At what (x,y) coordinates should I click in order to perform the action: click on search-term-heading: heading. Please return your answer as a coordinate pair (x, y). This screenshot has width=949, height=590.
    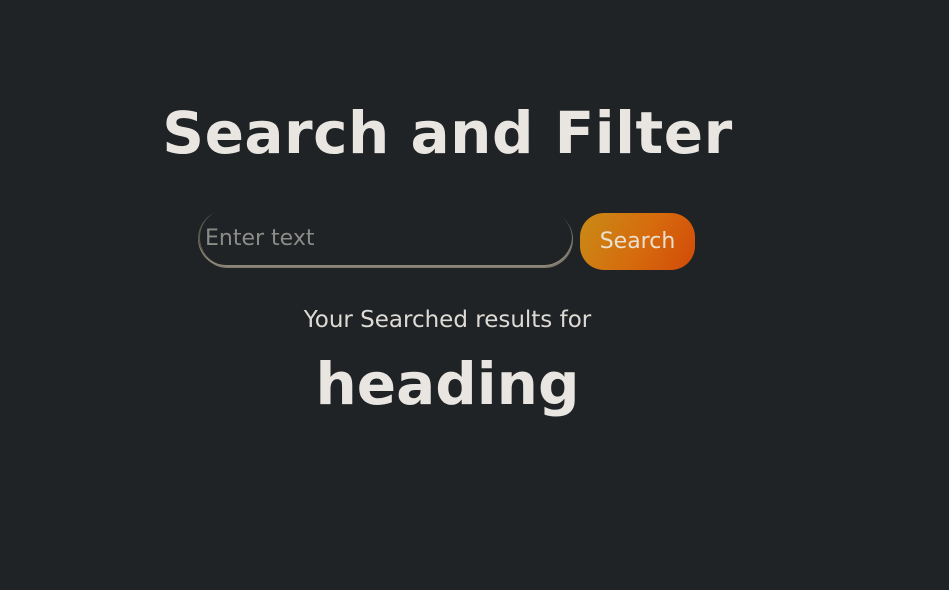
    Looking at the image, I should click on (447, 384).